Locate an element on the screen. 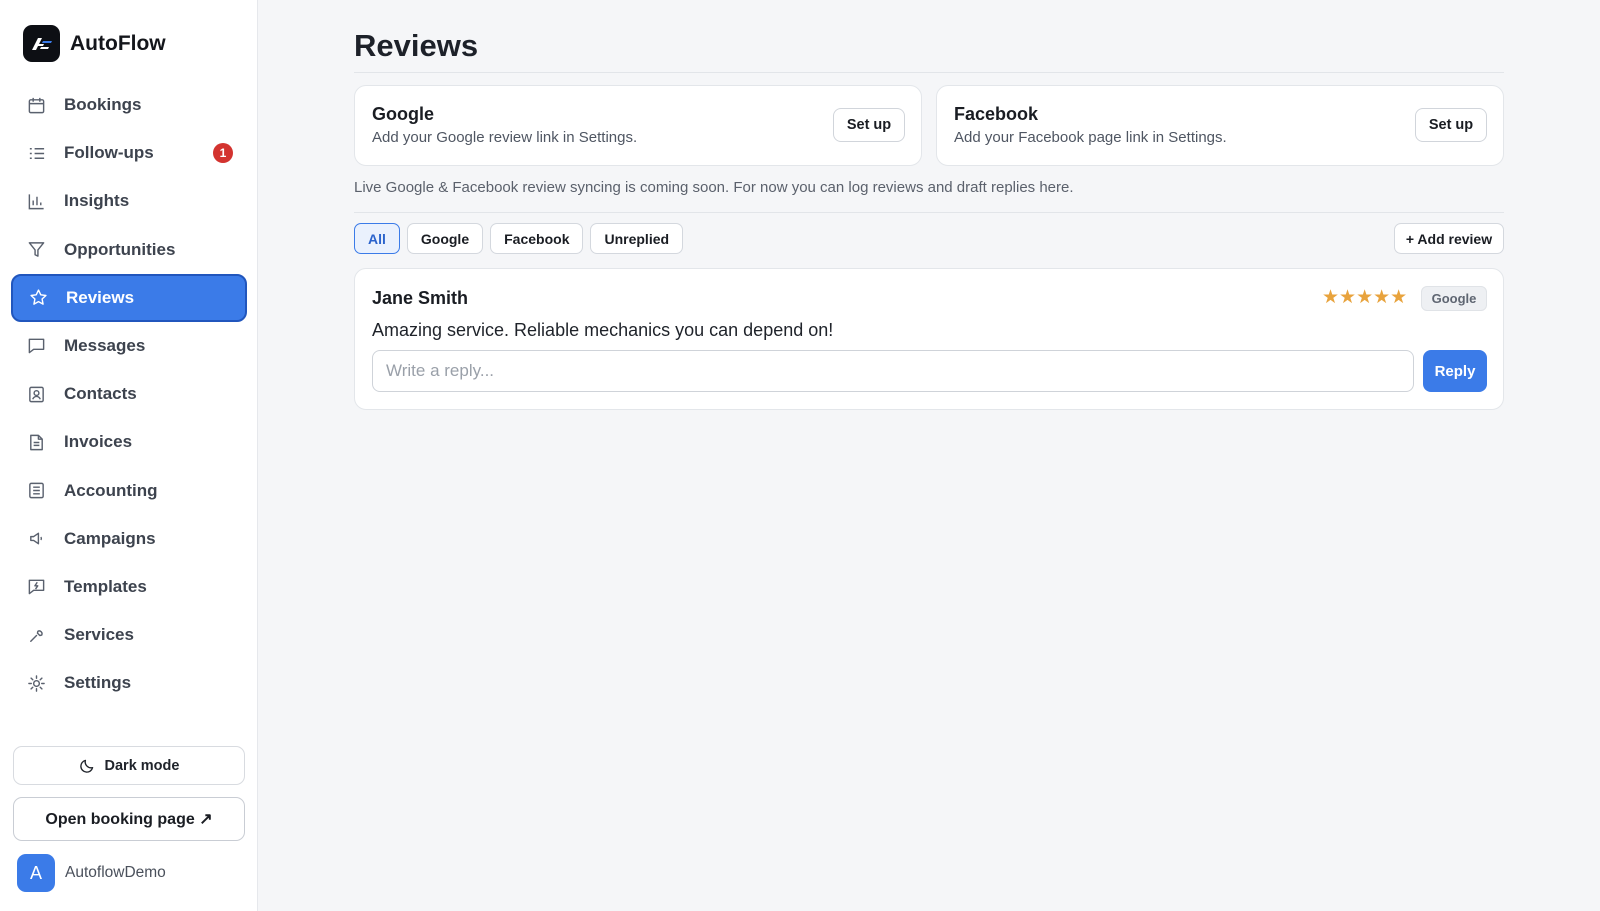 Image resolution: width=1600 pixels, height=911 pixels. integration-name: Google is located at coordinates (403, 114).